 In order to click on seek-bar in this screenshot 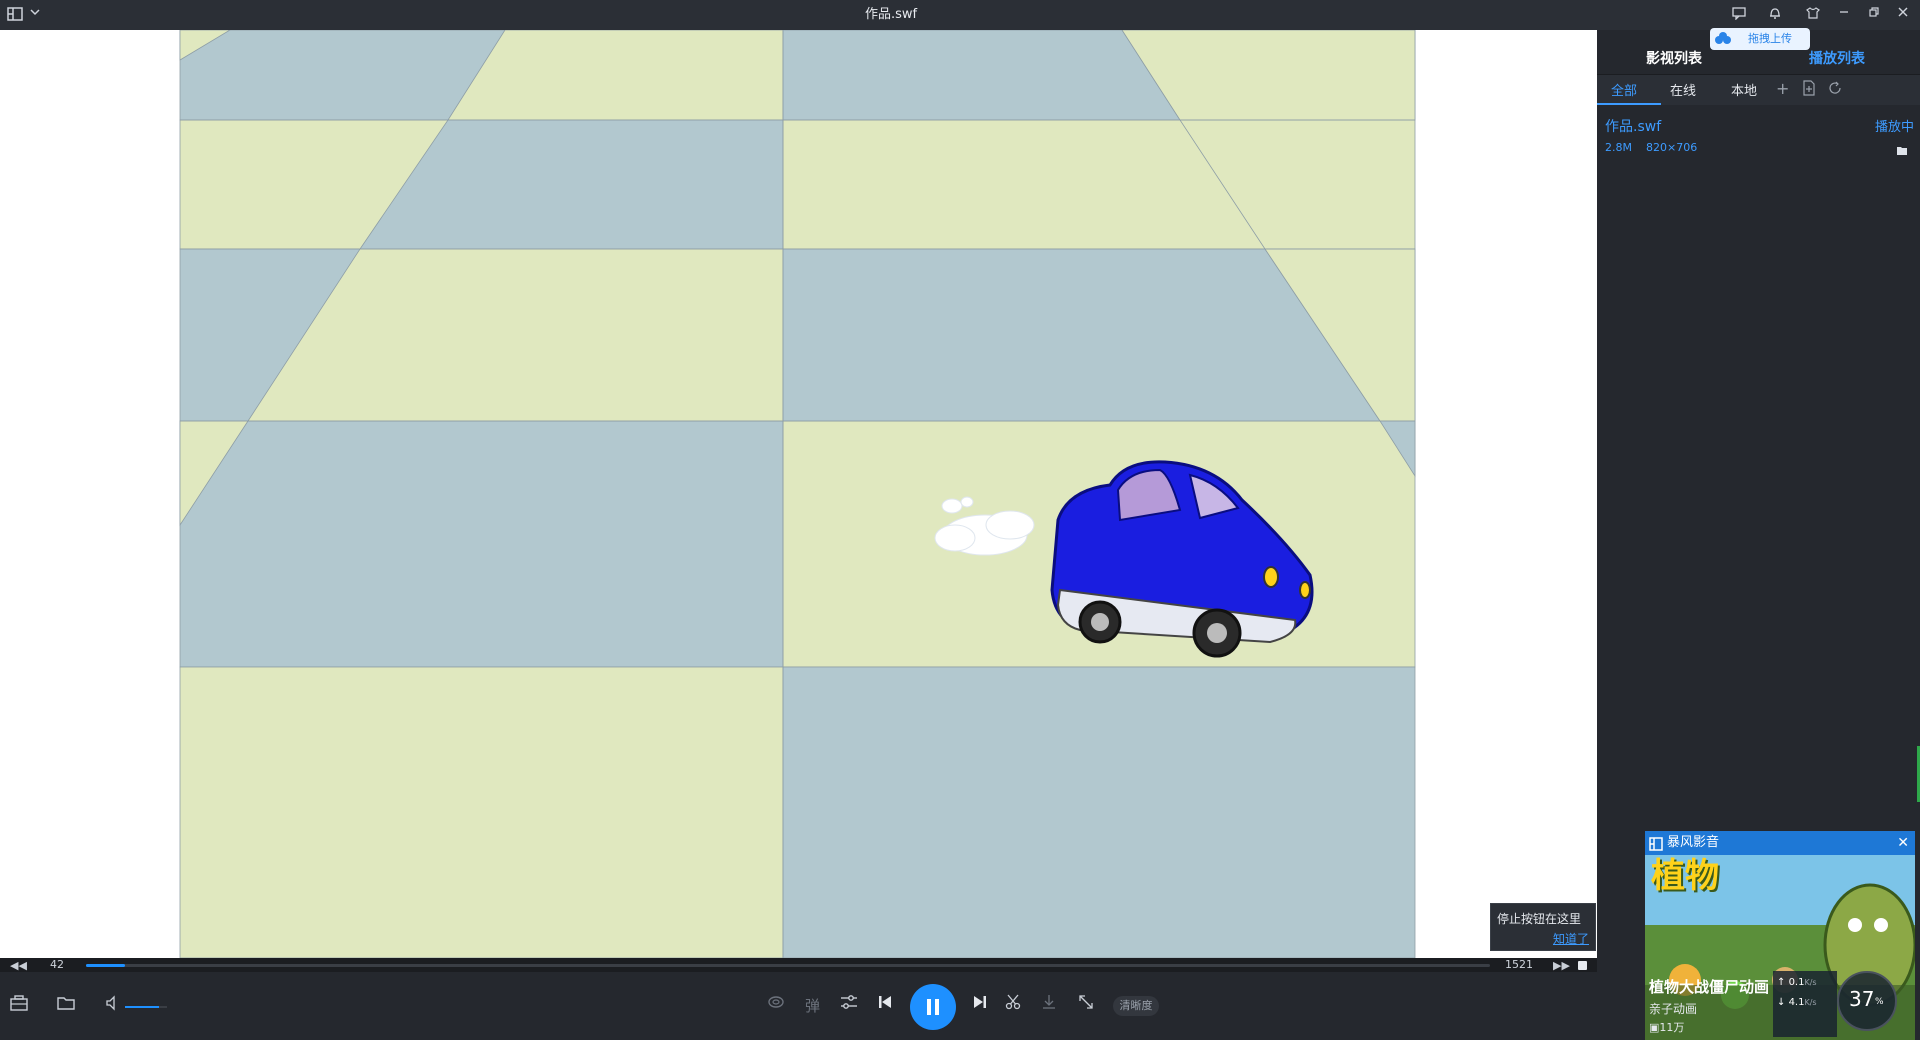, I will do `click(788, 965)`.